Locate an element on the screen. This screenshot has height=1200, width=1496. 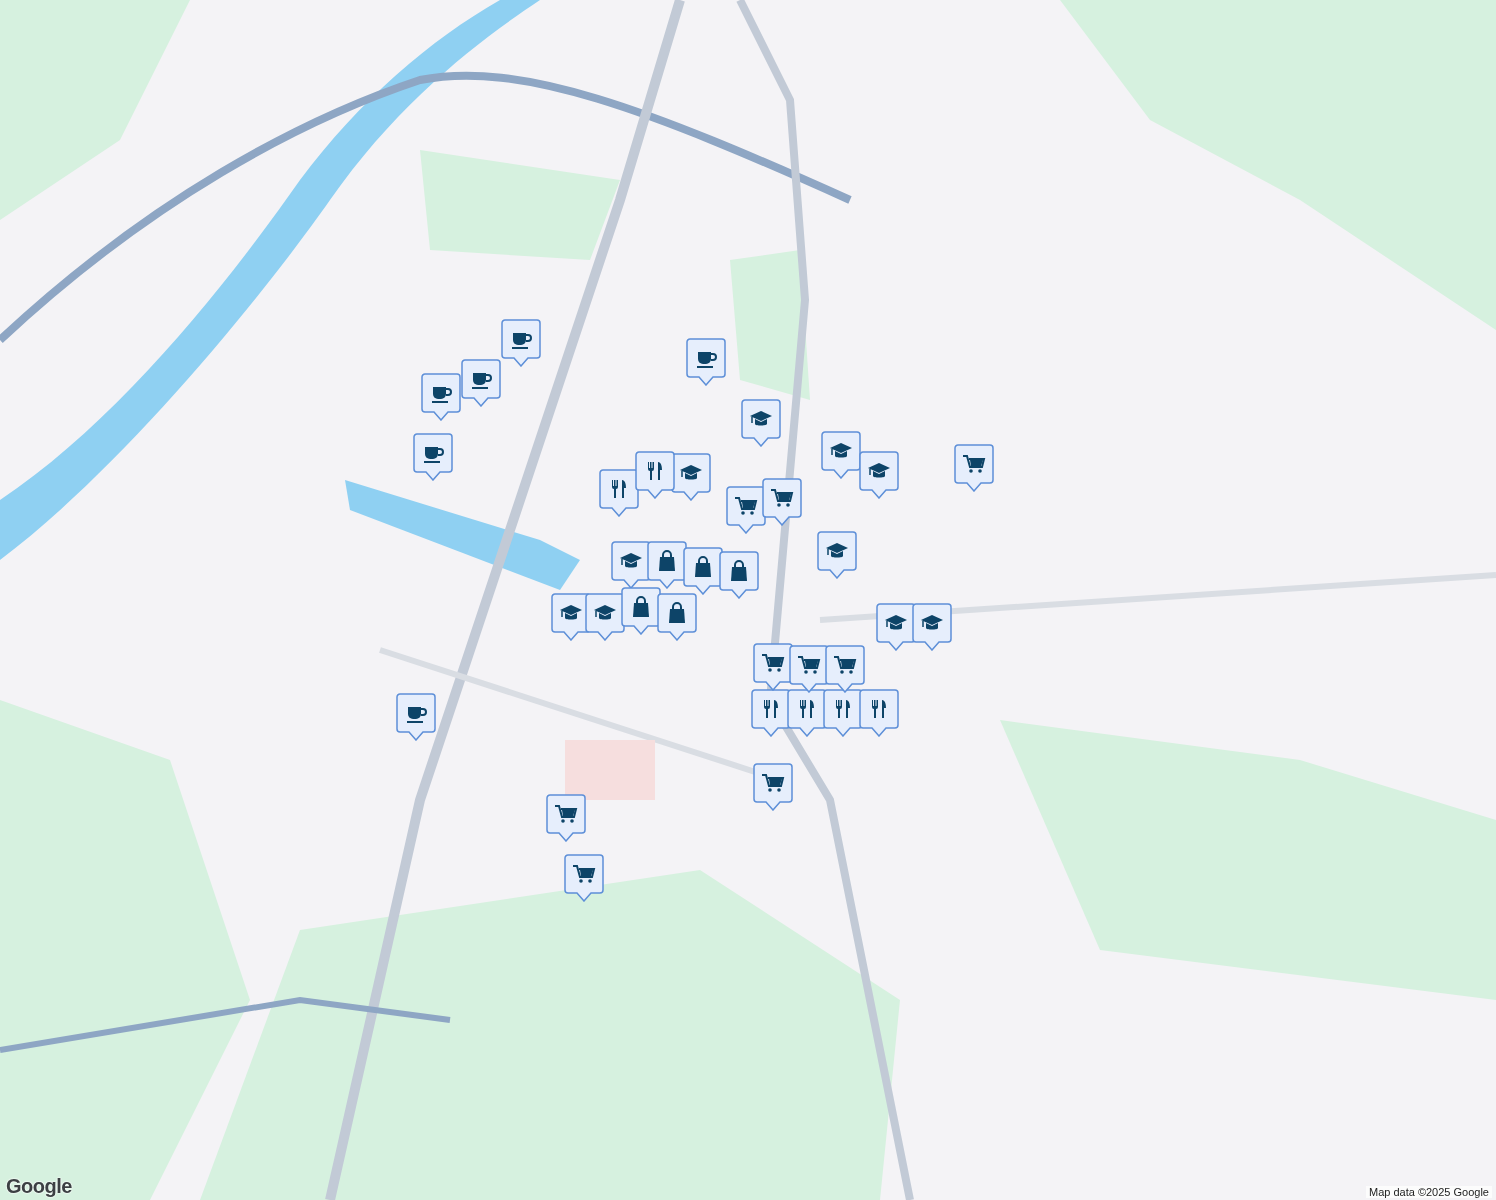
attribution-text: Map data ©2025 Google is located at coordinates (1428, 1192).